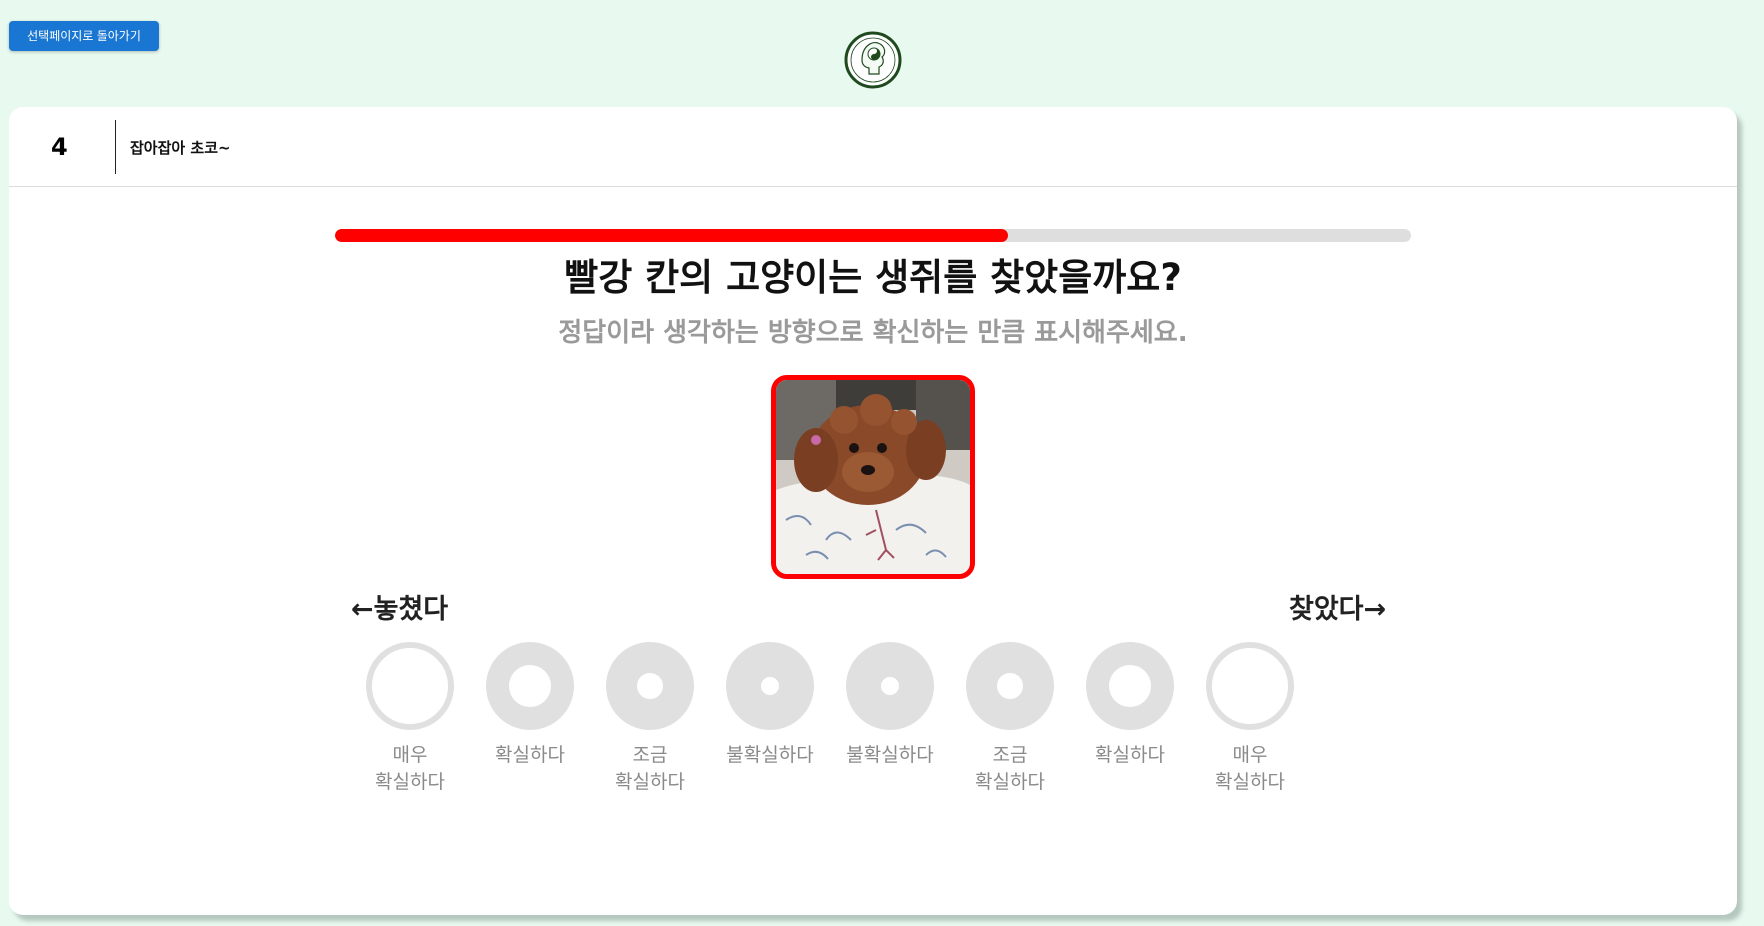 Image resolution: width=1764 pixels, height=926 pixels. What do you see at coordinates (84, 36) in the screenshot?
I see `back-to-selection-button: 선택페이지로 돌아가기` at bounding box center [84, 36].